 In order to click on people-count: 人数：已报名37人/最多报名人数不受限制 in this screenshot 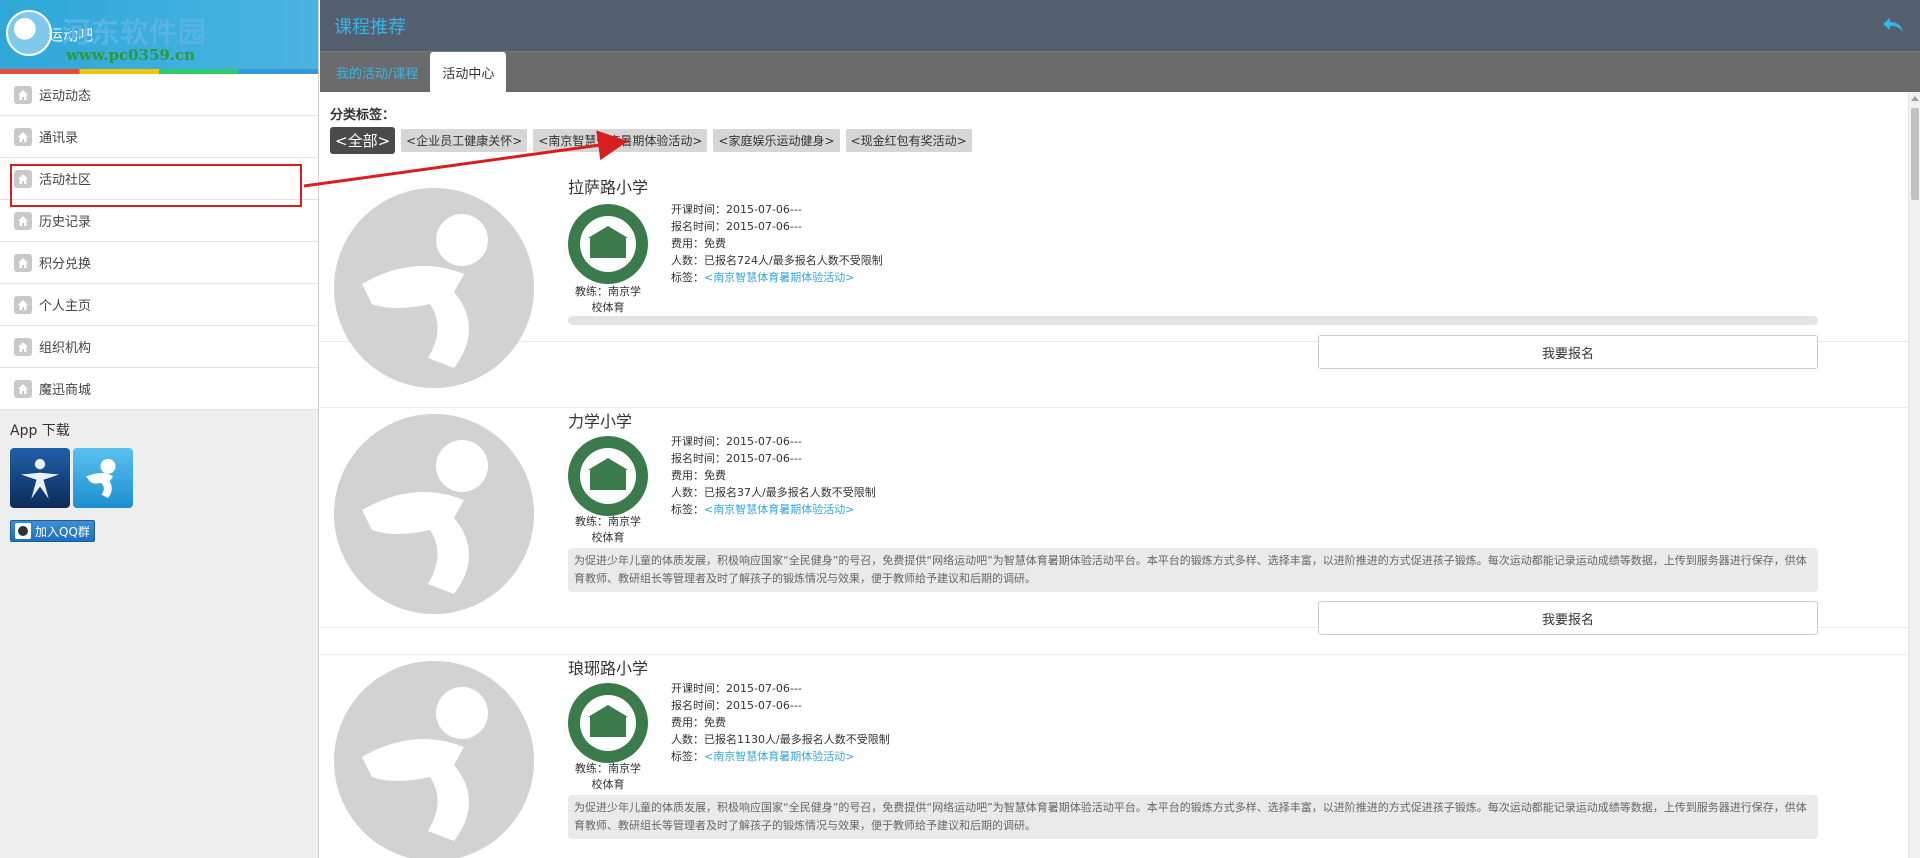, I will do `click(773, 492)`.